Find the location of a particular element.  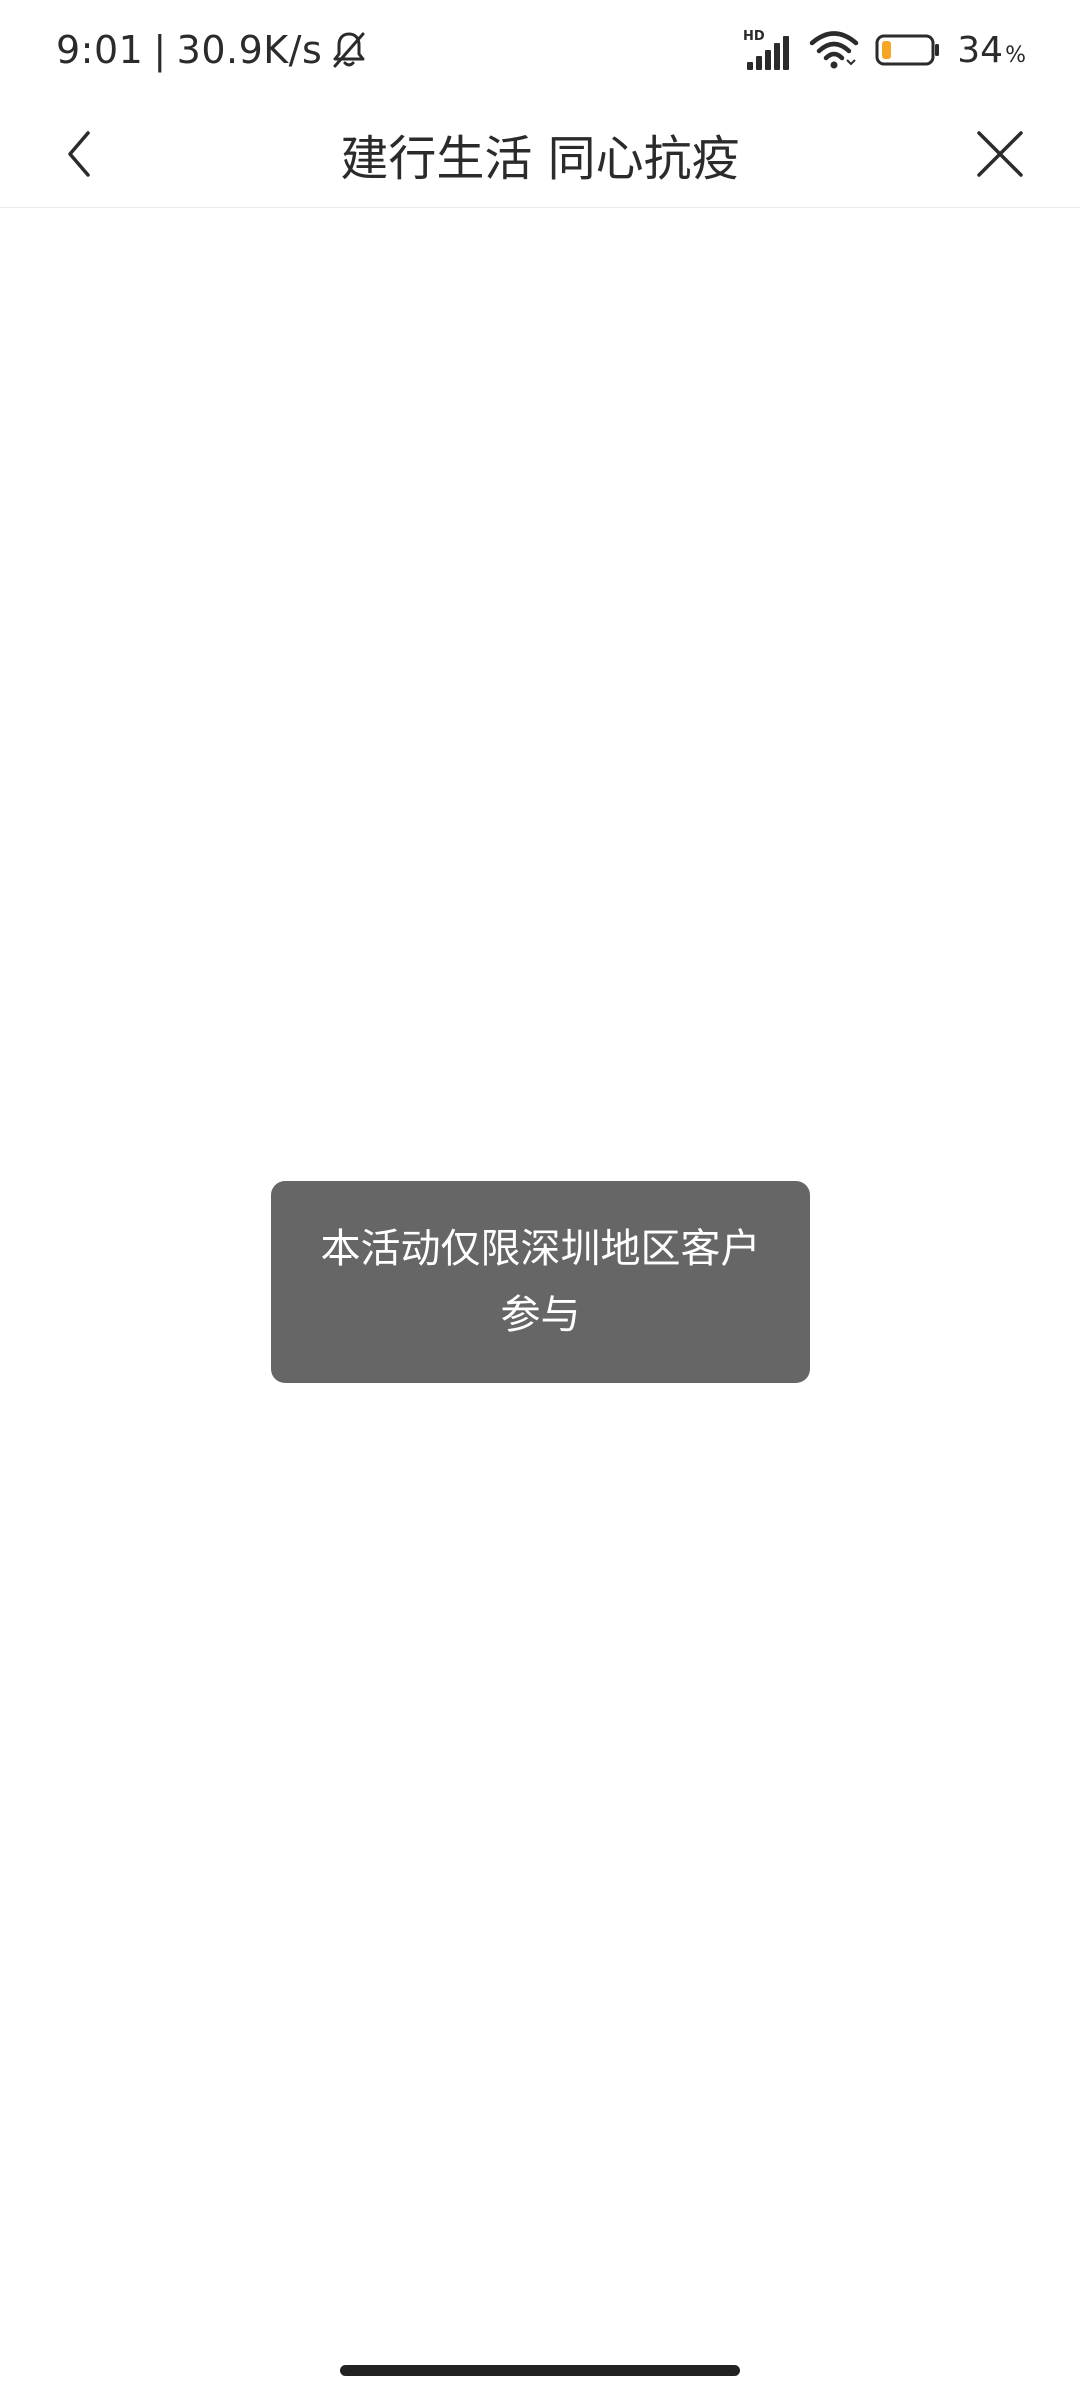

status-time: 9:01 is located at coordinates (100, 50).